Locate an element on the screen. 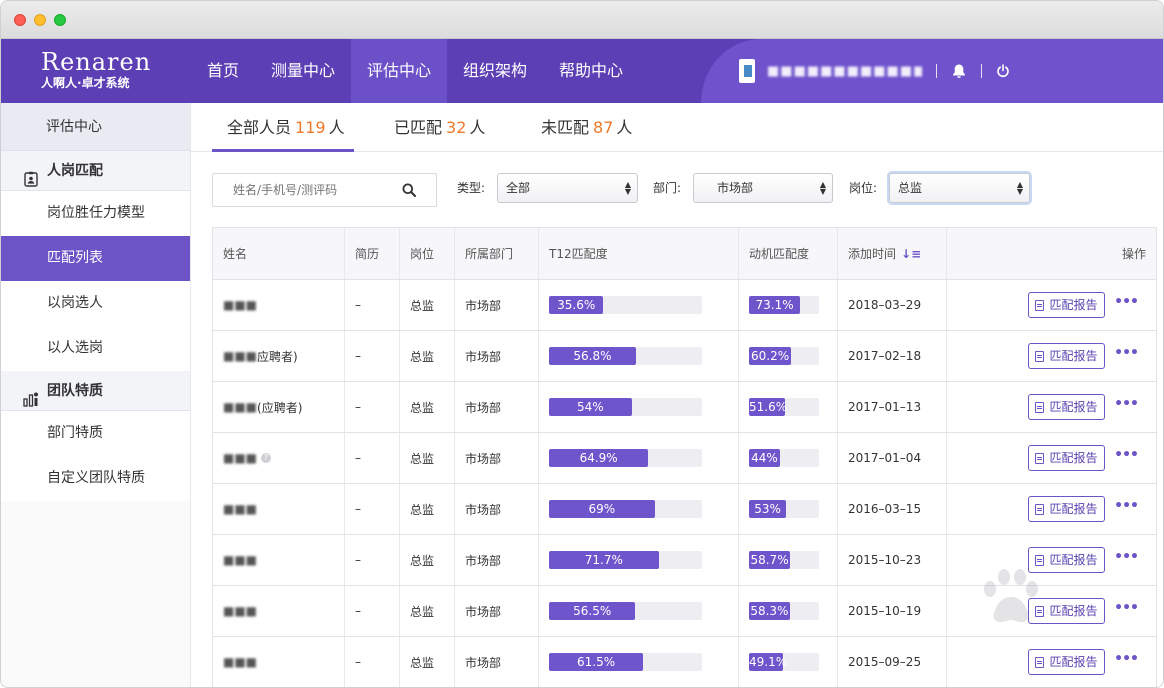 The width and height of the screenshot is (1164, 688). brand-logo: Renaren 人啊人·卓才系统 is located at coordinates (96, 69).